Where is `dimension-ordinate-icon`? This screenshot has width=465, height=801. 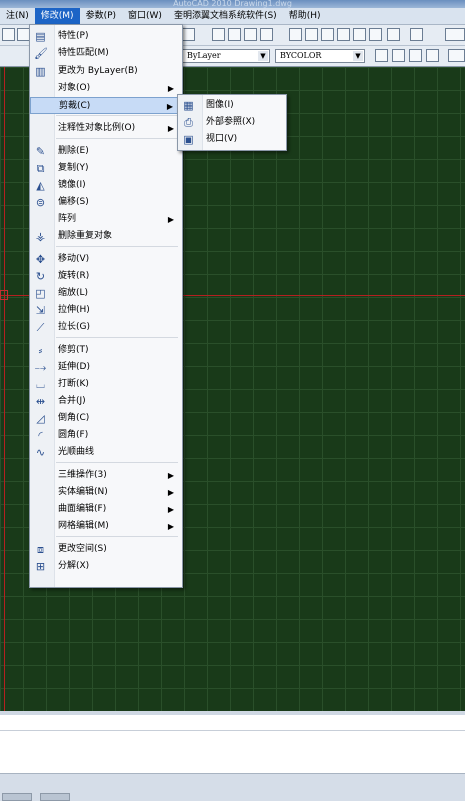 dimension-ordinate-icon is located at coordinates (432, 55).